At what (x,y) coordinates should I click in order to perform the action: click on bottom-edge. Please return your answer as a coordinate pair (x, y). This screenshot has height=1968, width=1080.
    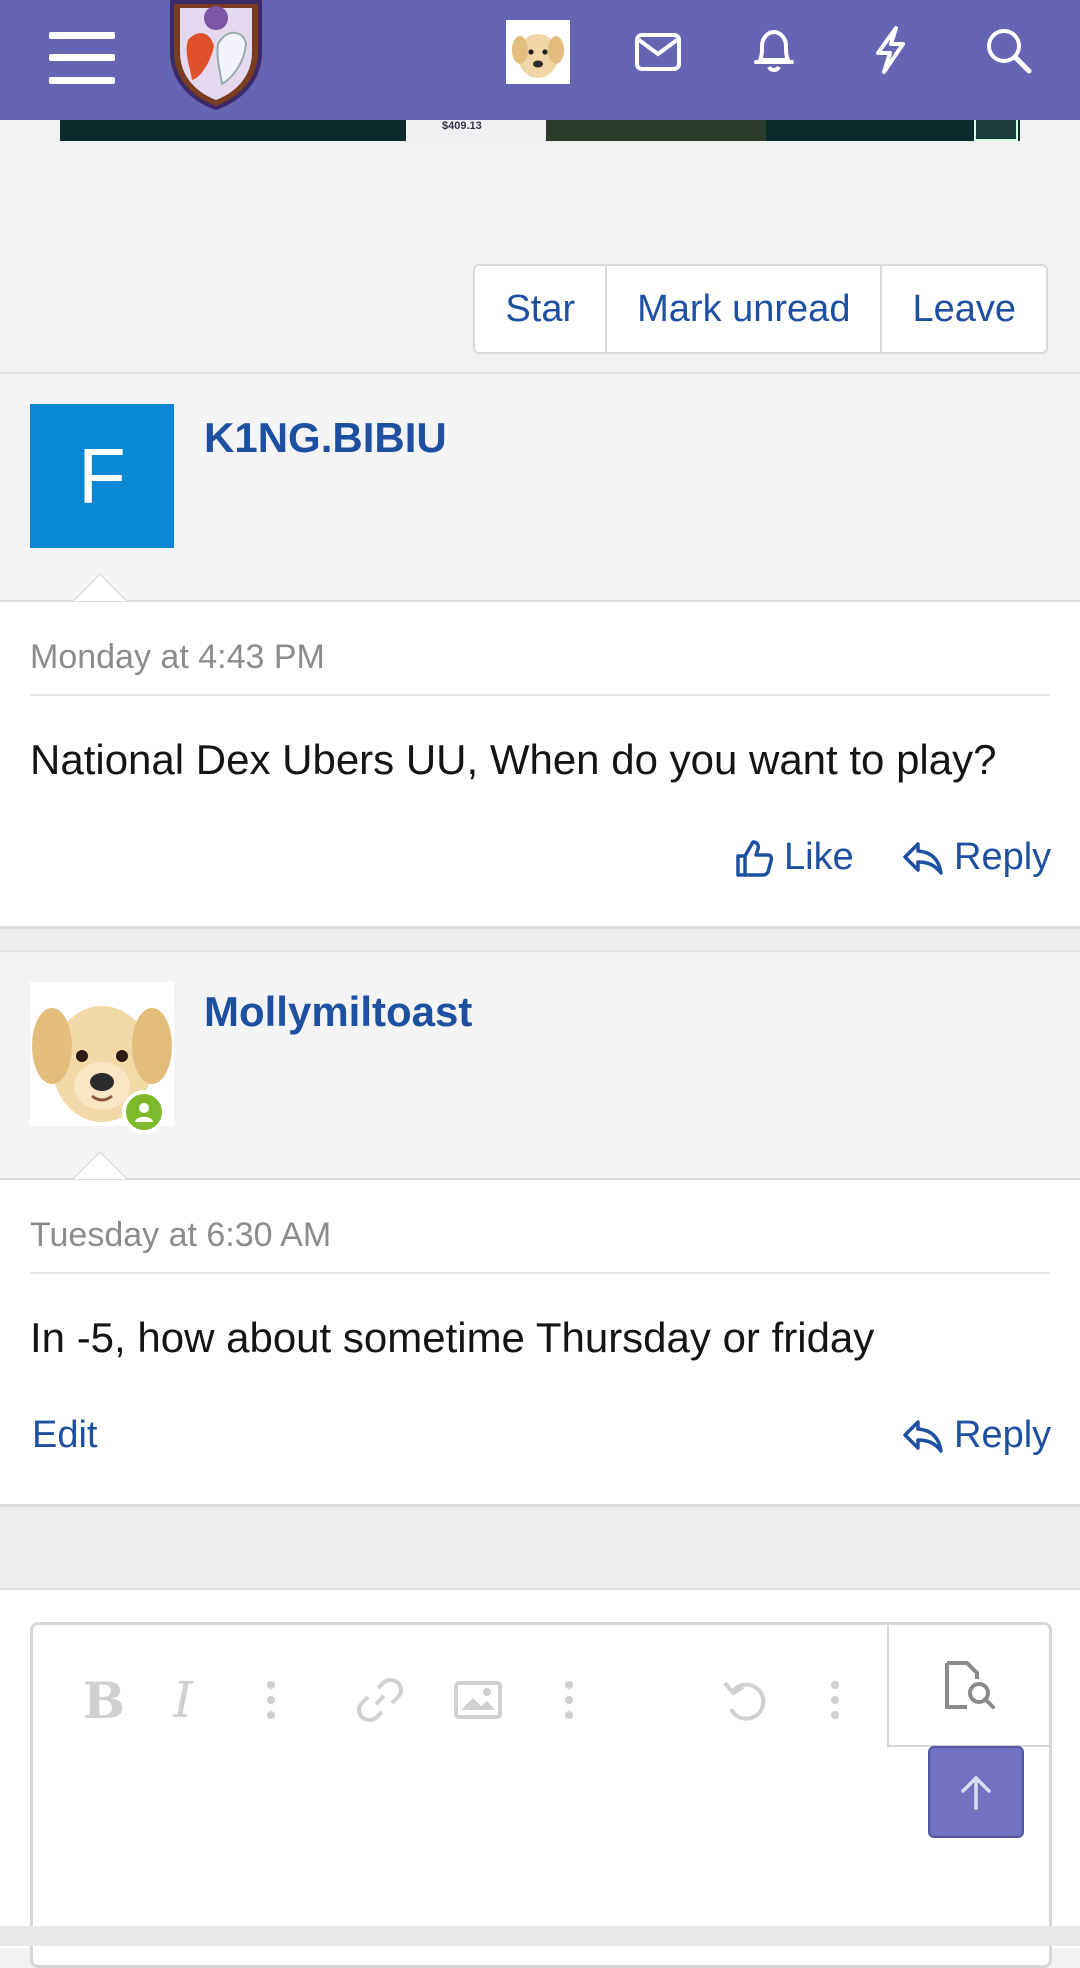
    Looking at the image, I should click on (540, 1936).